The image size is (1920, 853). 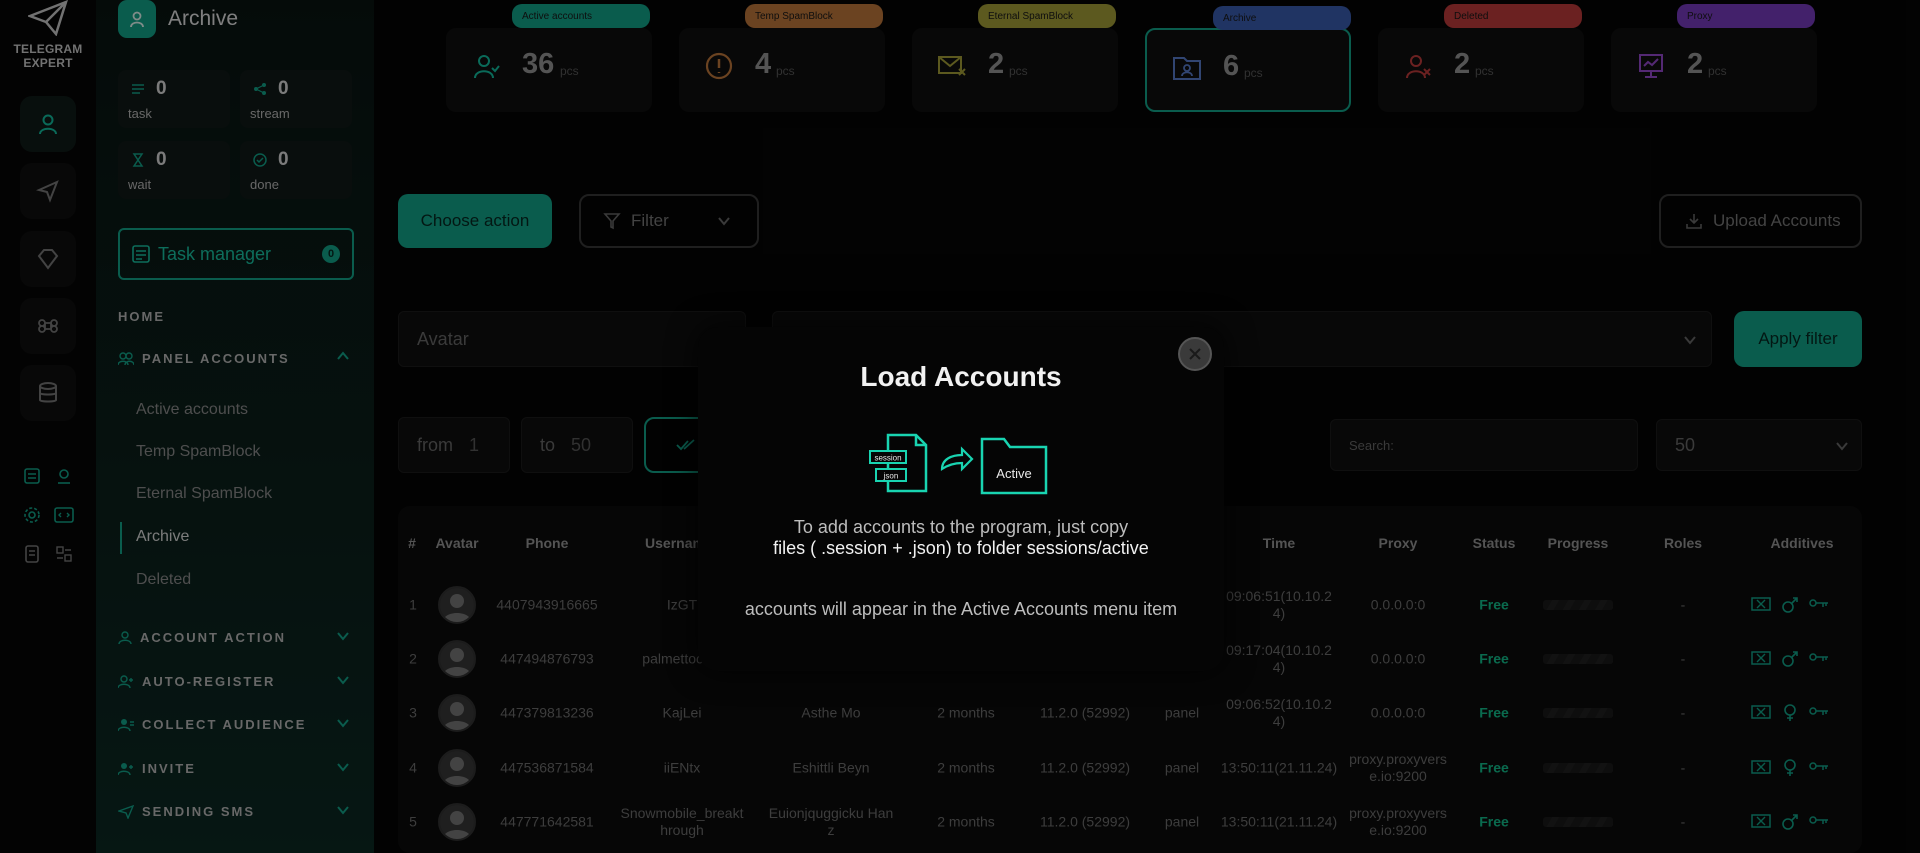 What do you see at coordinates (1013, 473) in the screenshot?
I see `folder-label-active: Active` at bounding box center [1013, 473].